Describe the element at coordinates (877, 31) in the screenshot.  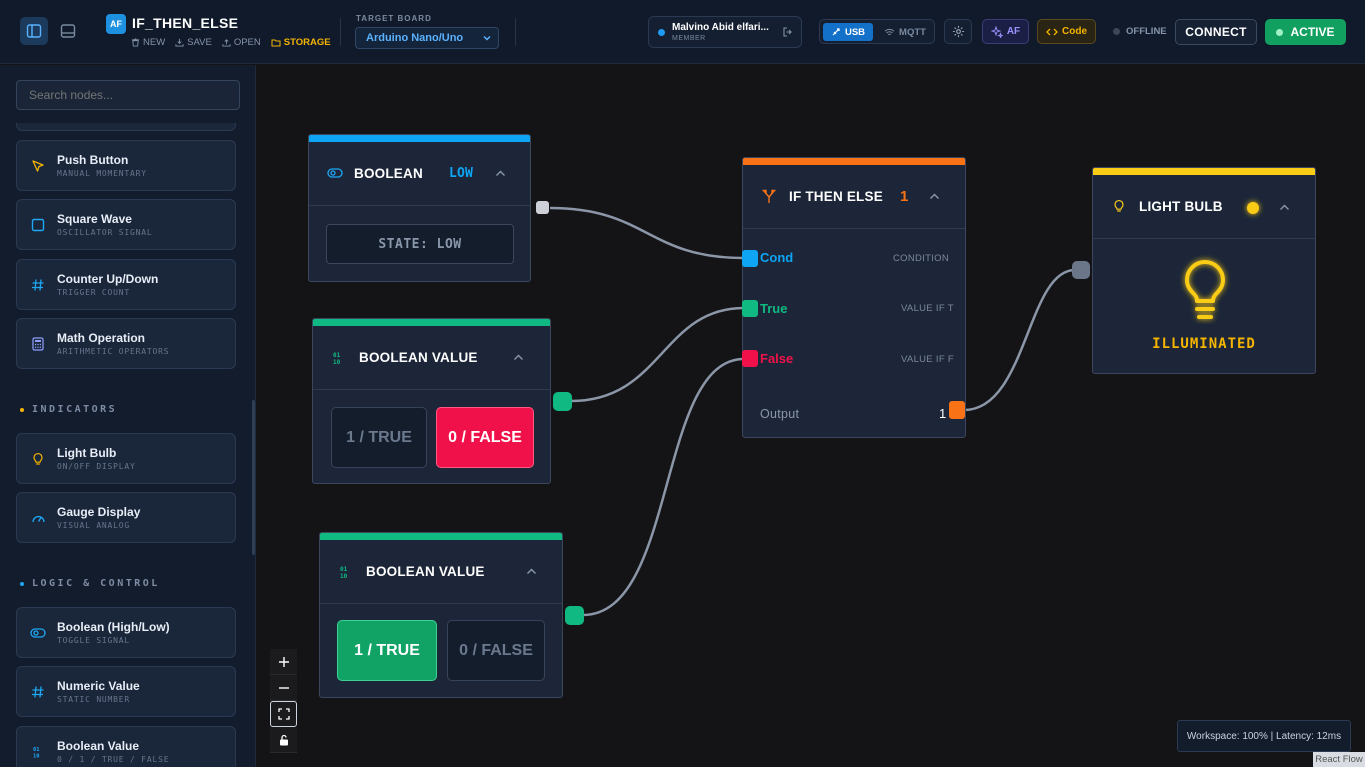
I see `connection-mode-toggle: USB MQTT` at that location.